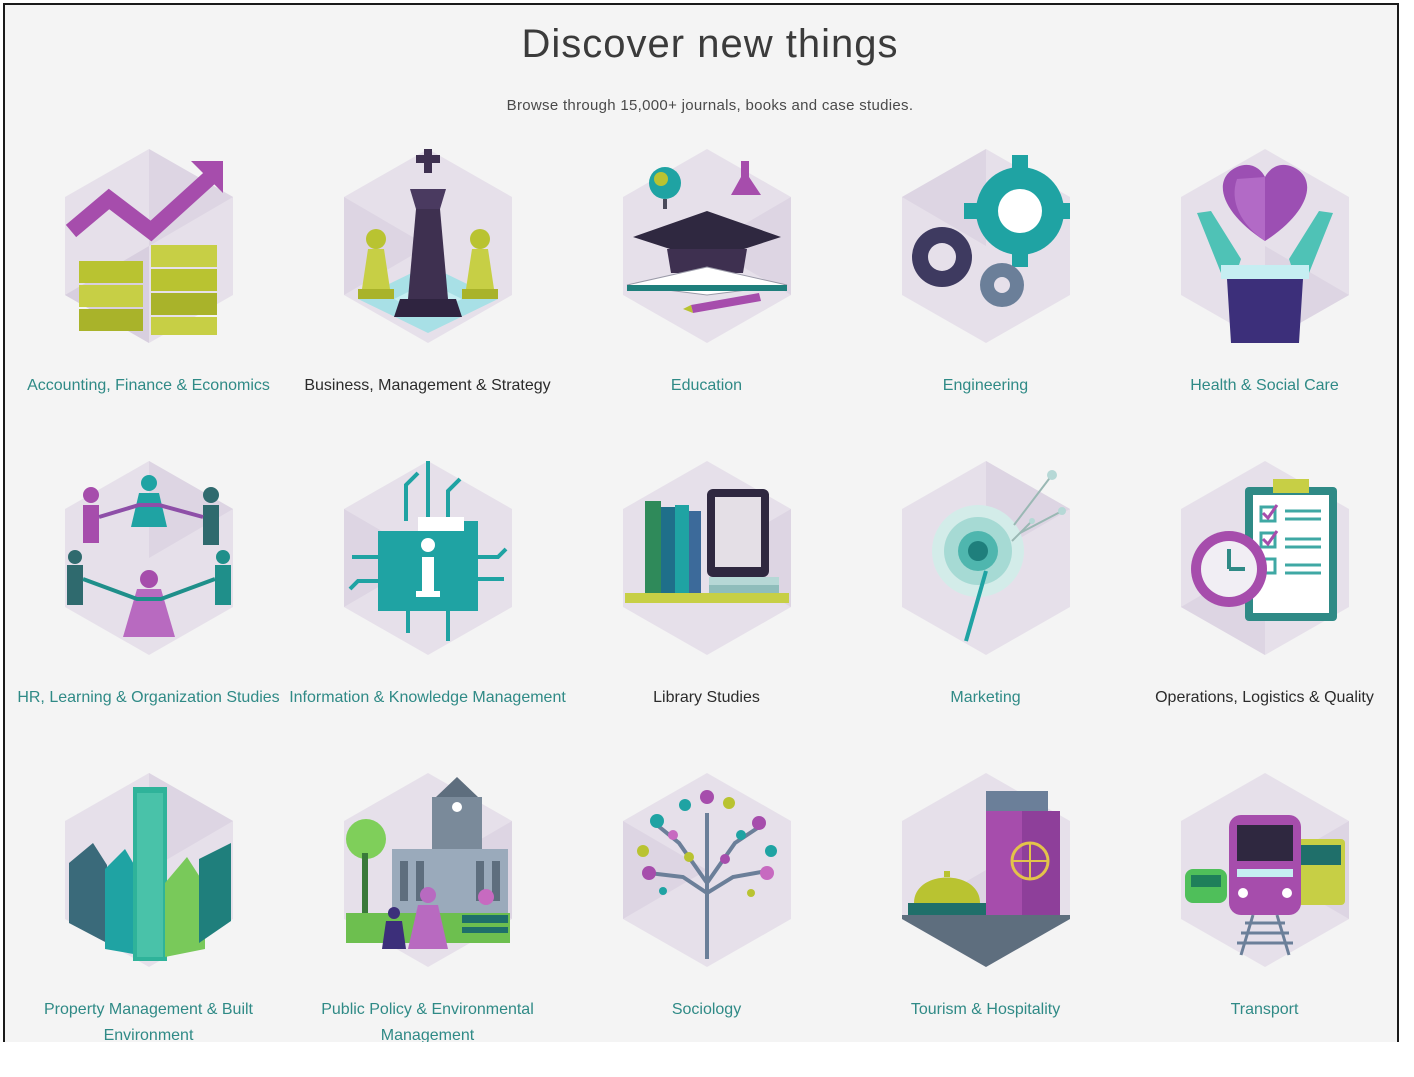 This screenshot has width=1414, height=1077. I want to click on finance-chart-icon, so click(149, 246).